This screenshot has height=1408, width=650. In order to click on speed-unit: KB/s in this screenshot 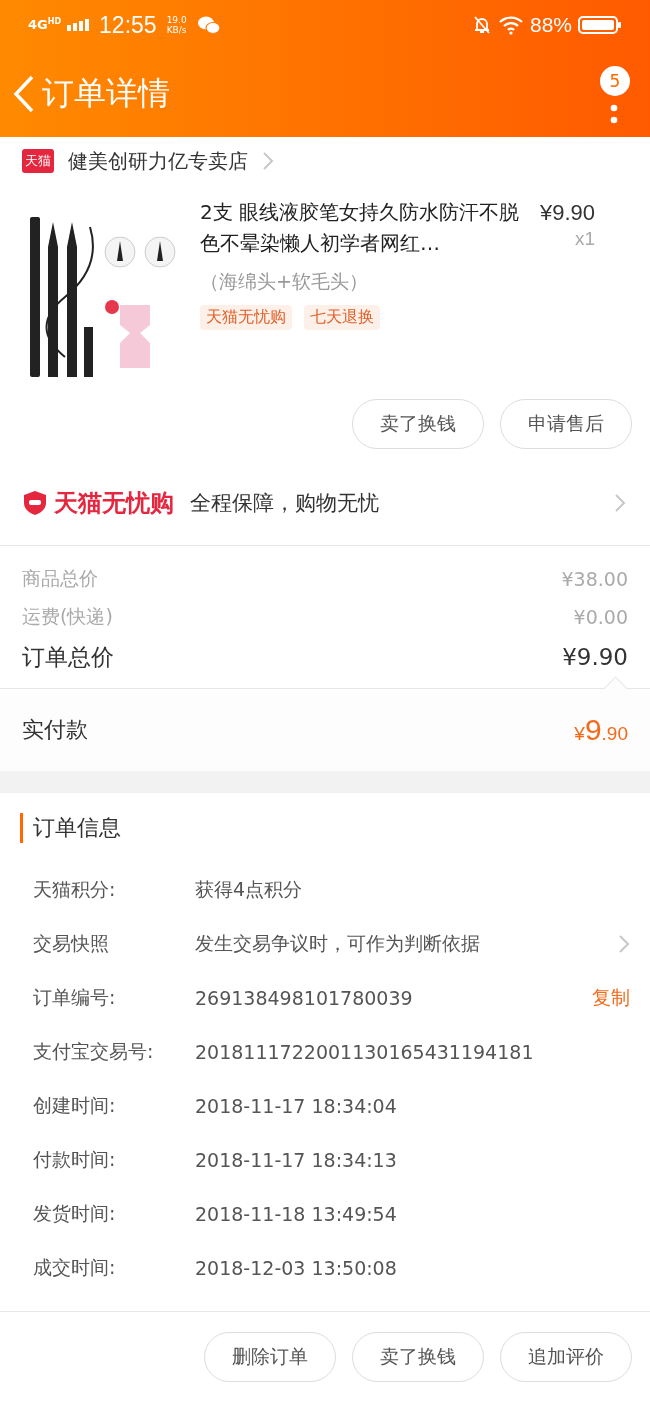, I will do `click(176, 30)`.